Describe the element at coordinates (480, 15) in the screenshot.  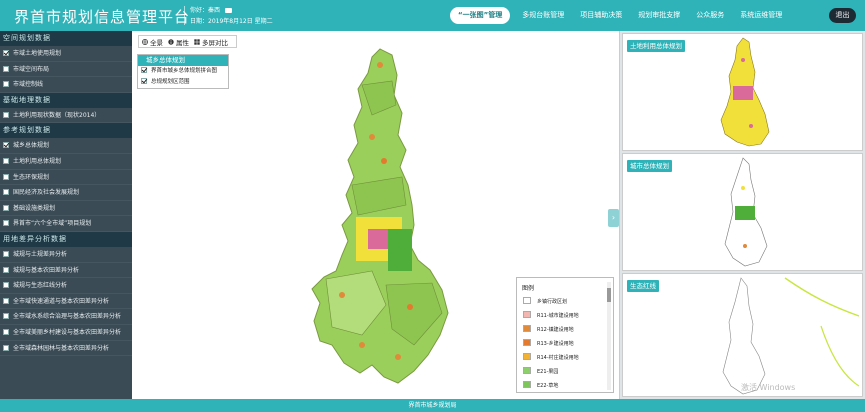
I see `nav-one-map: “一张图”管理` at that location.